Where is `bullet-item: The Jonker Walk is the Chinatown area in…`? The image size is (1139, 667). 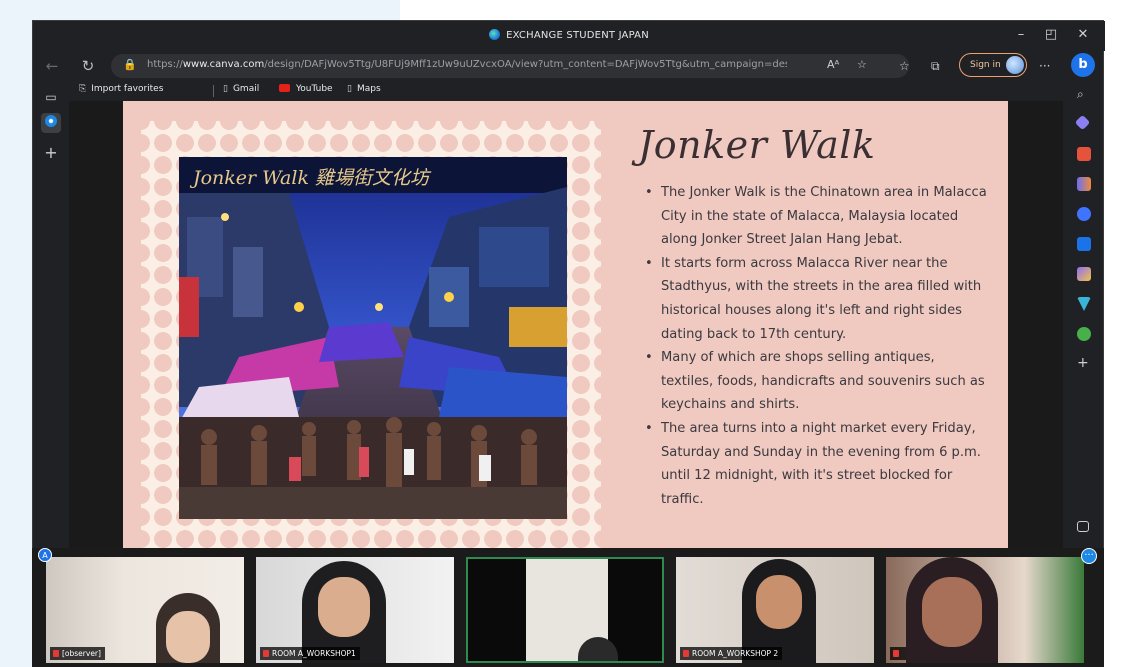
bullet-item: The Jonker Walk is the Chinatown area in… is located at coordinates (816, 216).